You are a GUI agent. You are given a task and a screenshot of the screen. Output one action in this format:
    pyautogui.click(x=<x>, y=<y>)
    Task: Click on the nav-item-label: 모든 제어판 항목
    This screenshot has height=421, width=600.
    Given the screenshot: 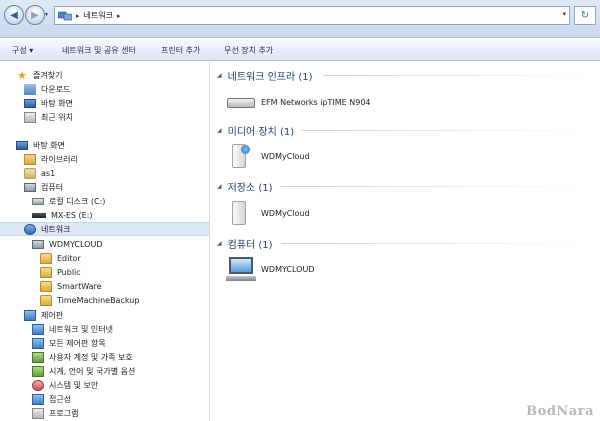 What is the action you would take?
    pyautogui.click(x=77, y=343)
    